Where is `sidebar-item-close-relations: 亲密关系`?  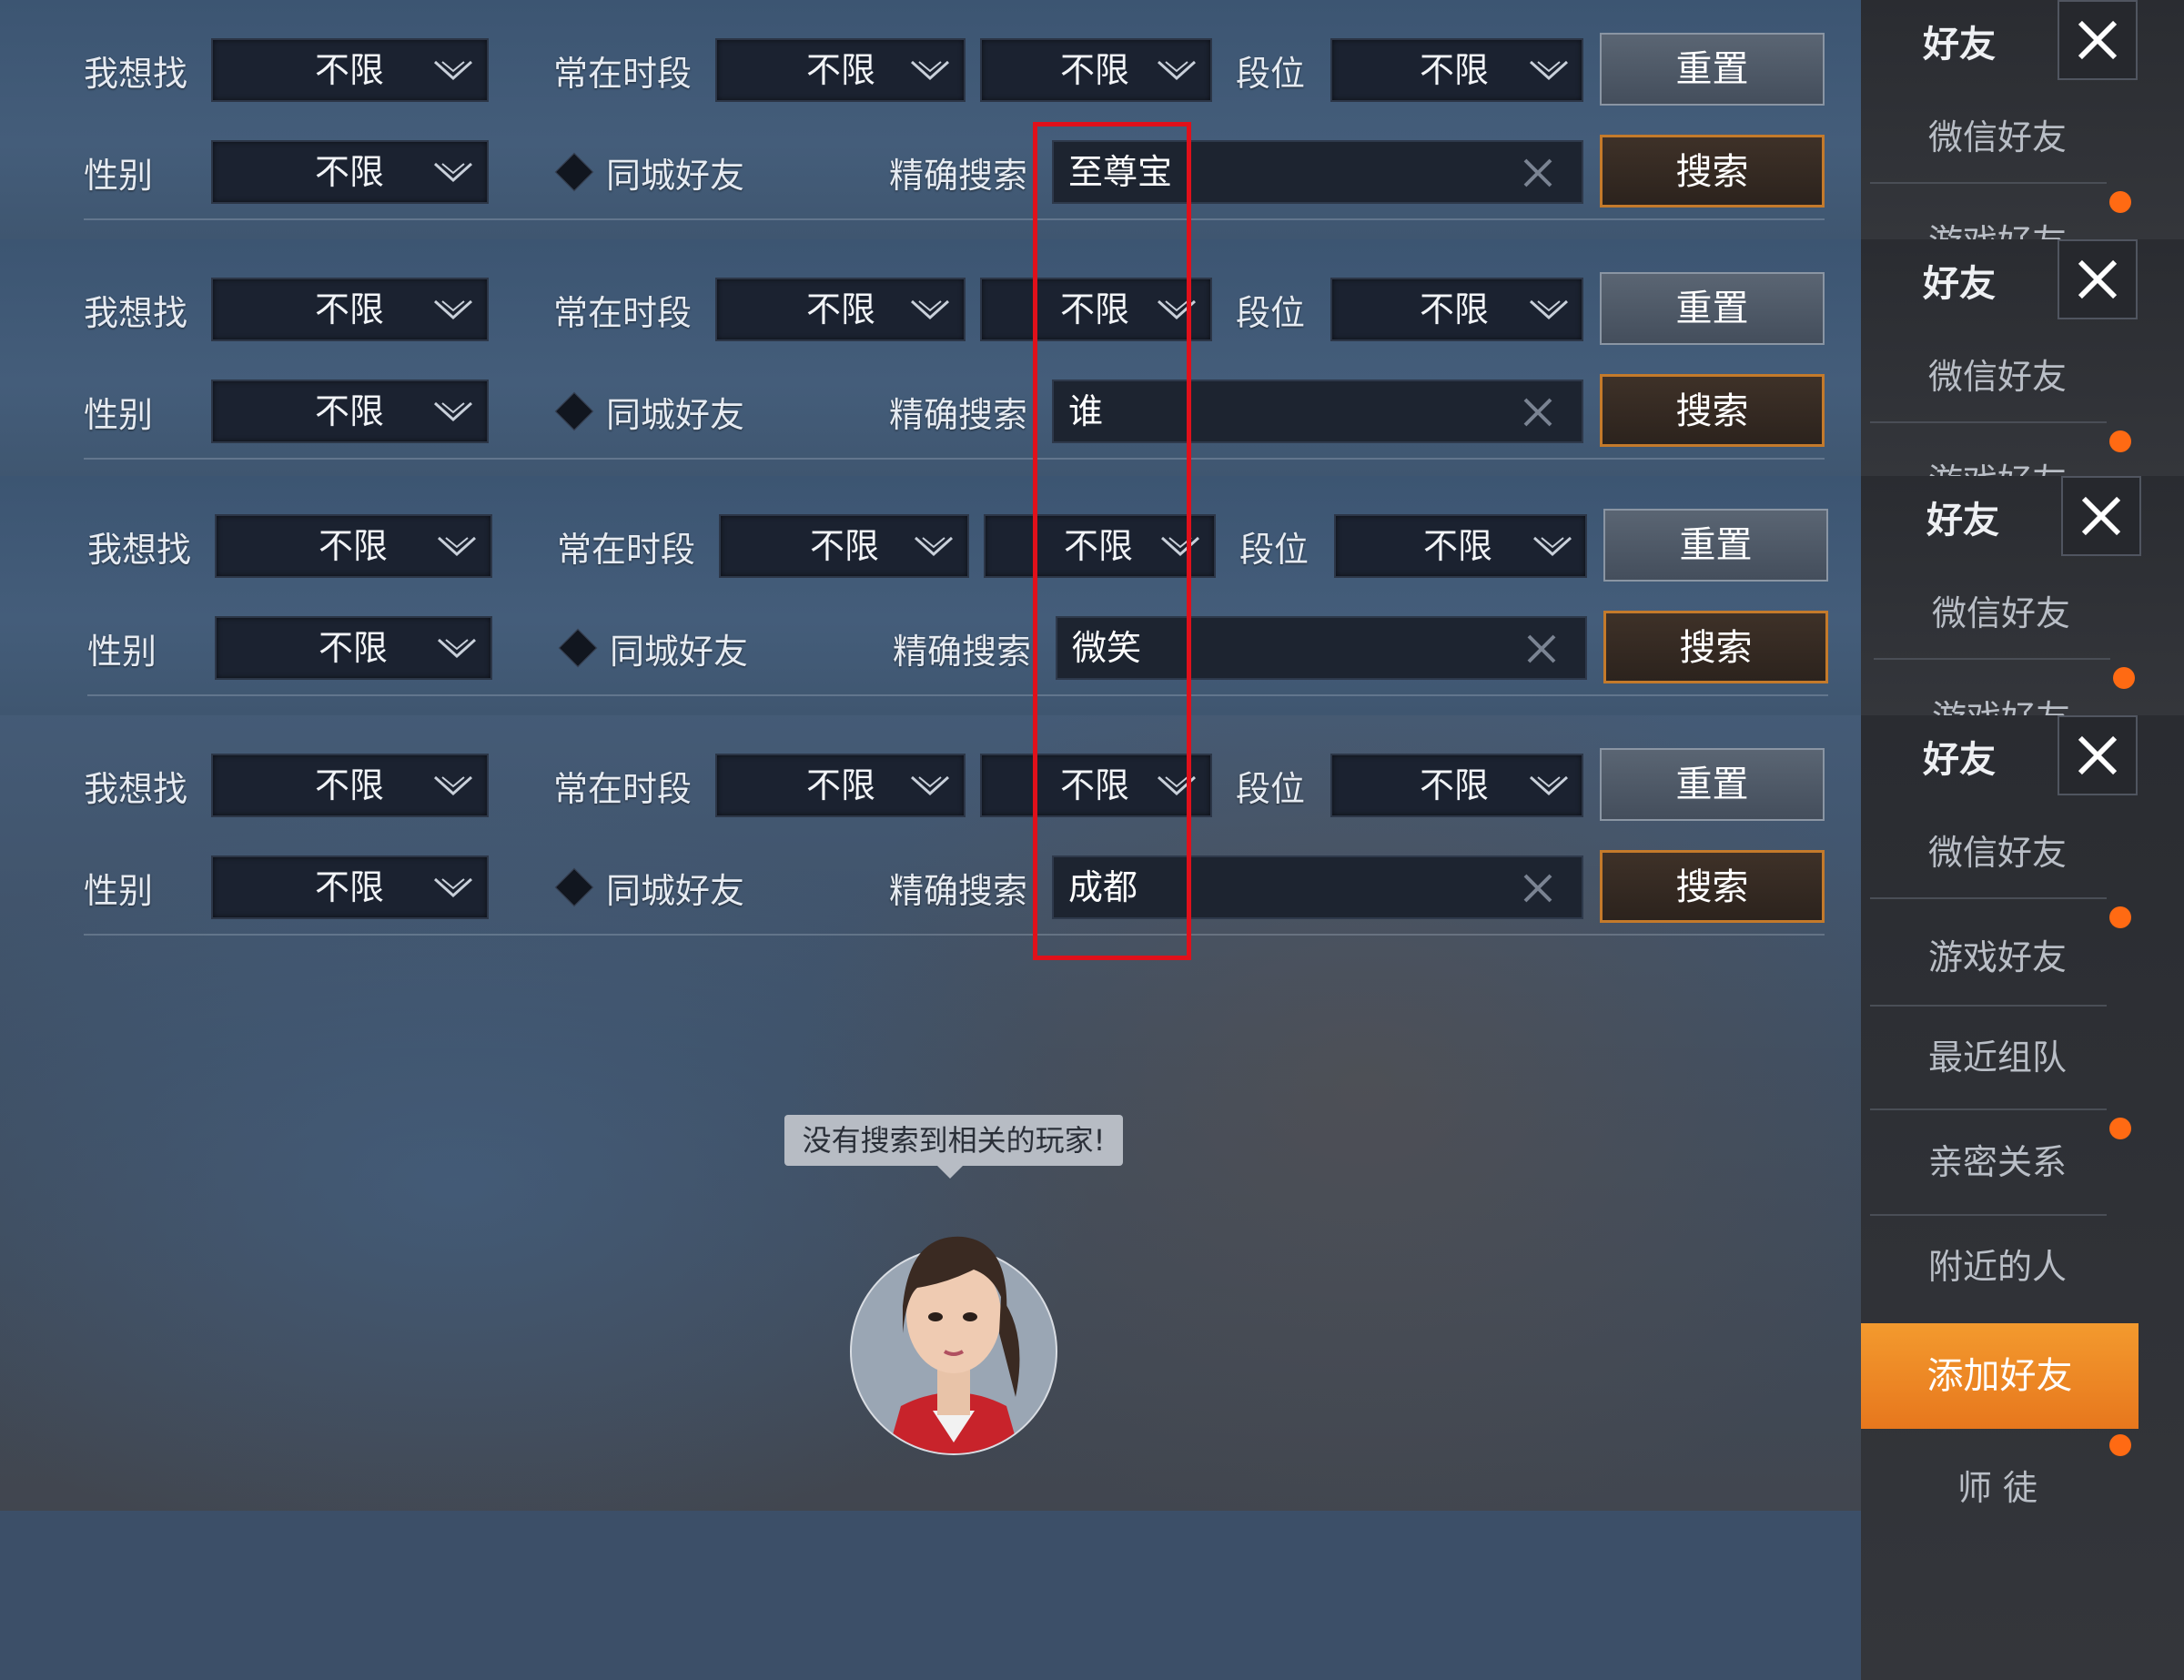 sidebar-item-close-relations: 亲密关系 is located at coordinates (1998, 1159).